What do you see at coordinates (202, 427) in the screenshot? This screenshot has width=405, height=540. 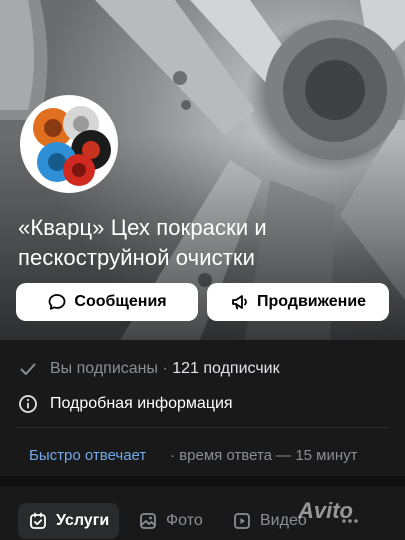 I see `section-divider` at bounding box center [202, 427].